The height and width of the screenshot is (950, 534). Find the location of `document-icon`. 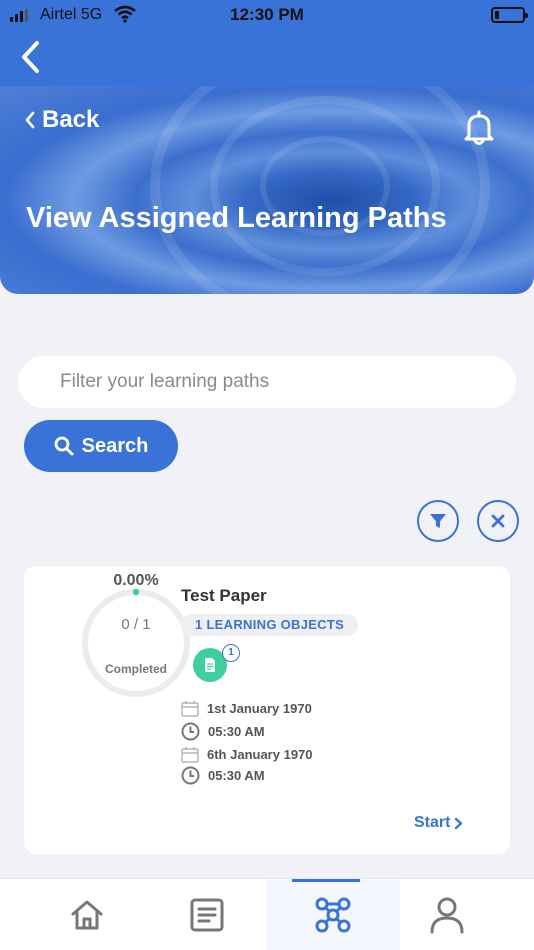

document-icon is located at coordinates (207, 915).